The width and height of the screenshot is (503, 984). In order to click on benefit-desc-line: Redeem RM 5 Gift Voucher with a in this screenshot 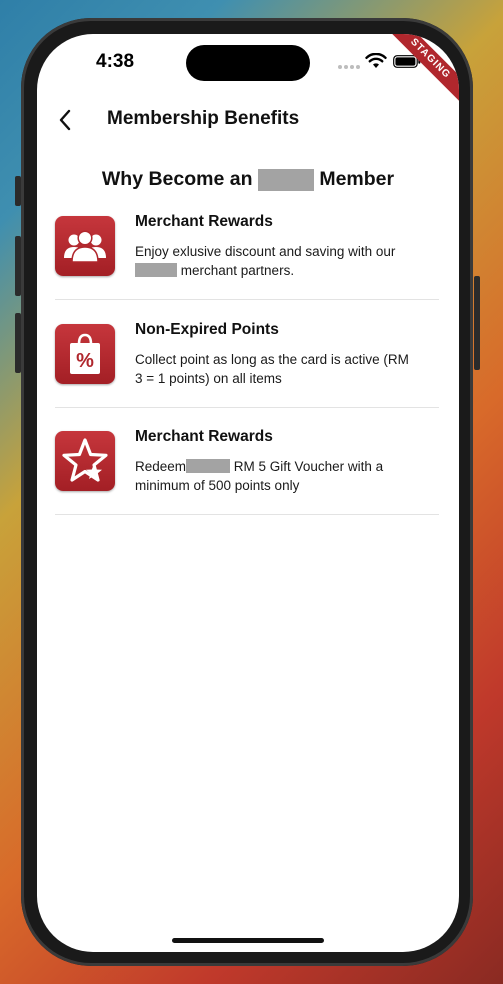, I will do `click(259, 466)`.